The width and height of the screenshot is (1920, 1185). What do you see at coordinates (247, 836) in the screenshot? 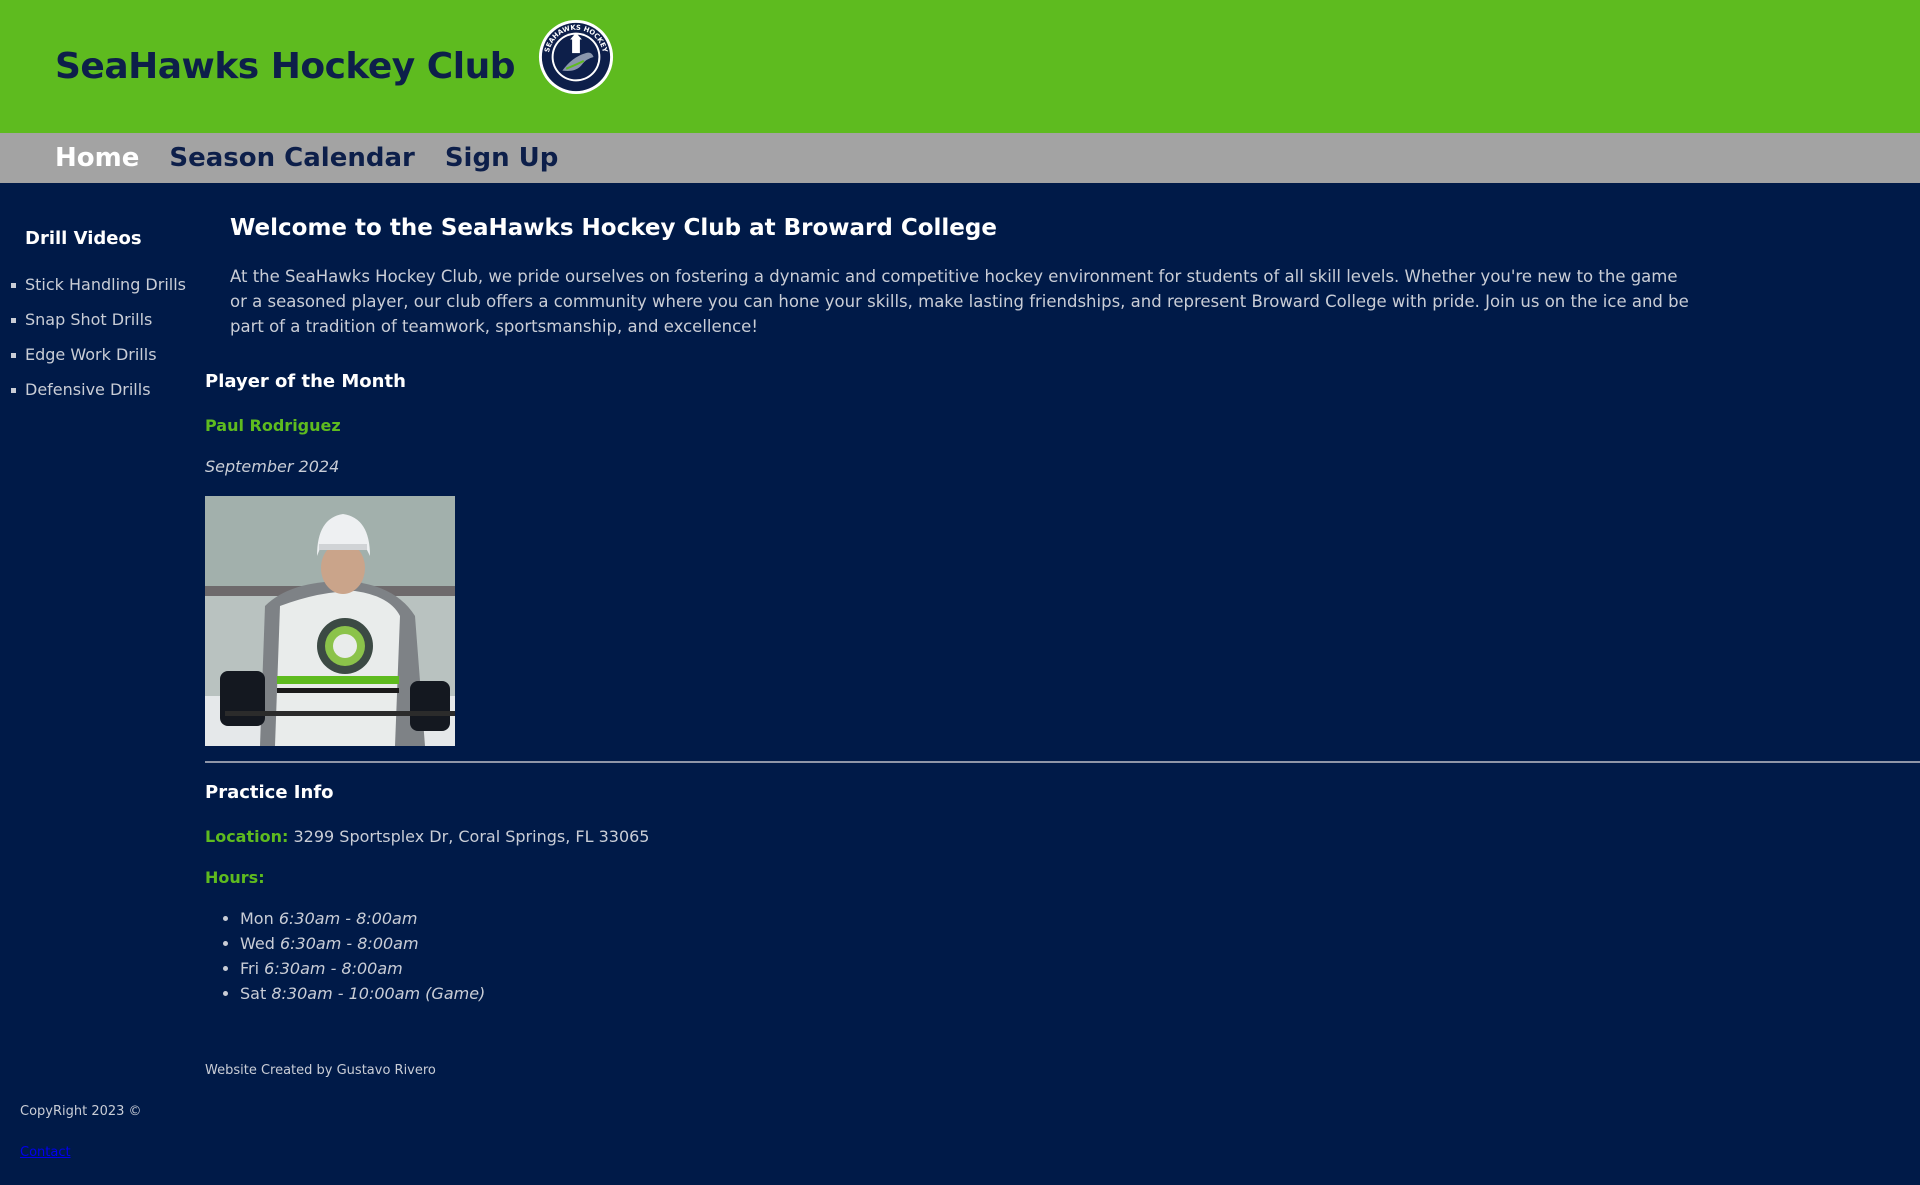
I see `location-label: Location:` at bounding box center [247, 836].